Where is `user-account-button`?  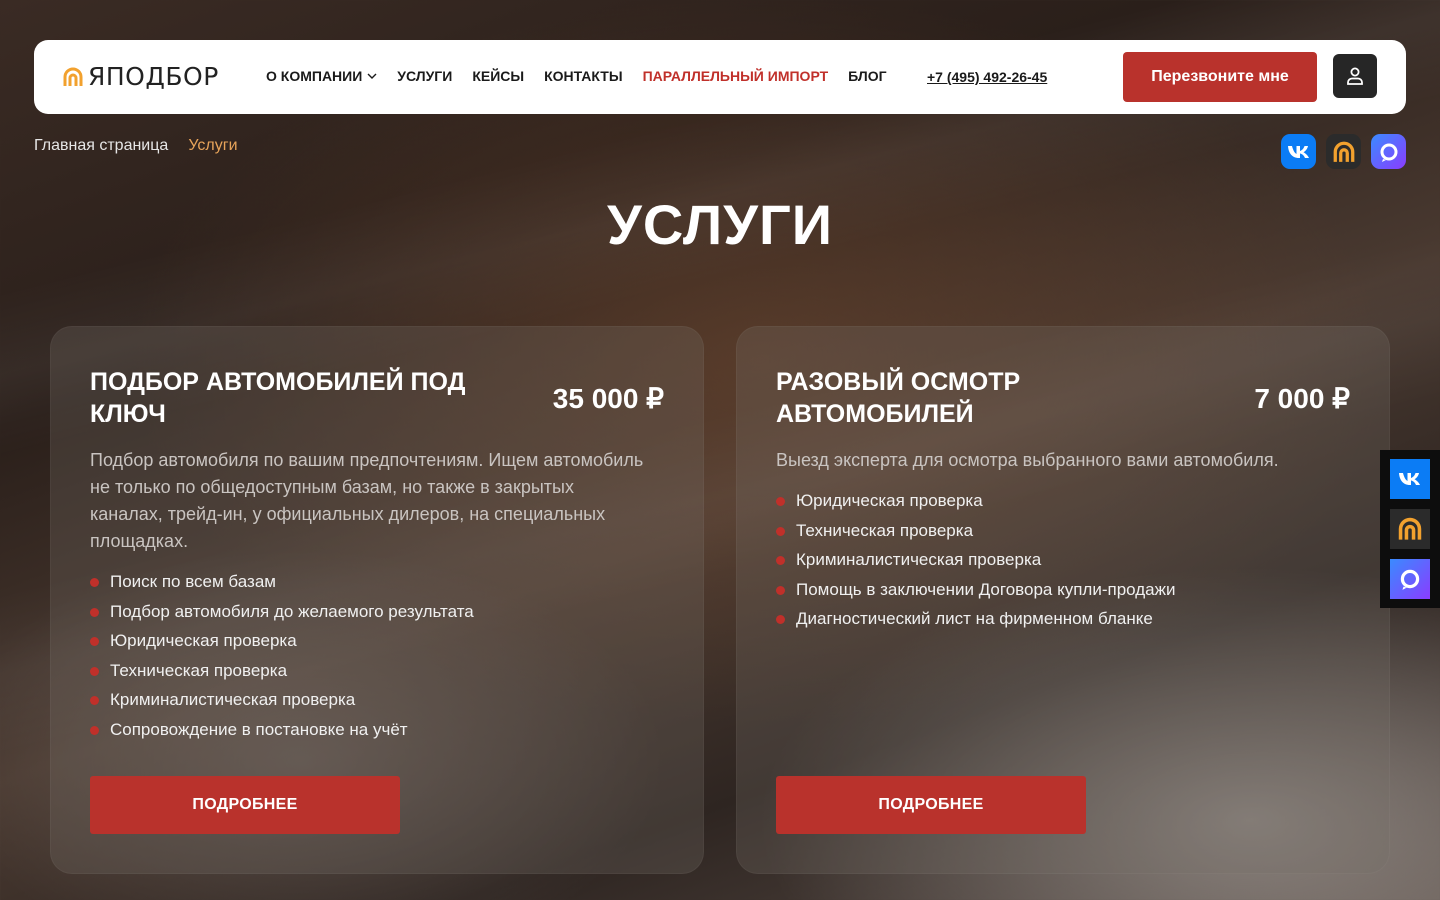
user-account-button is located at coordinates (1355, 76).